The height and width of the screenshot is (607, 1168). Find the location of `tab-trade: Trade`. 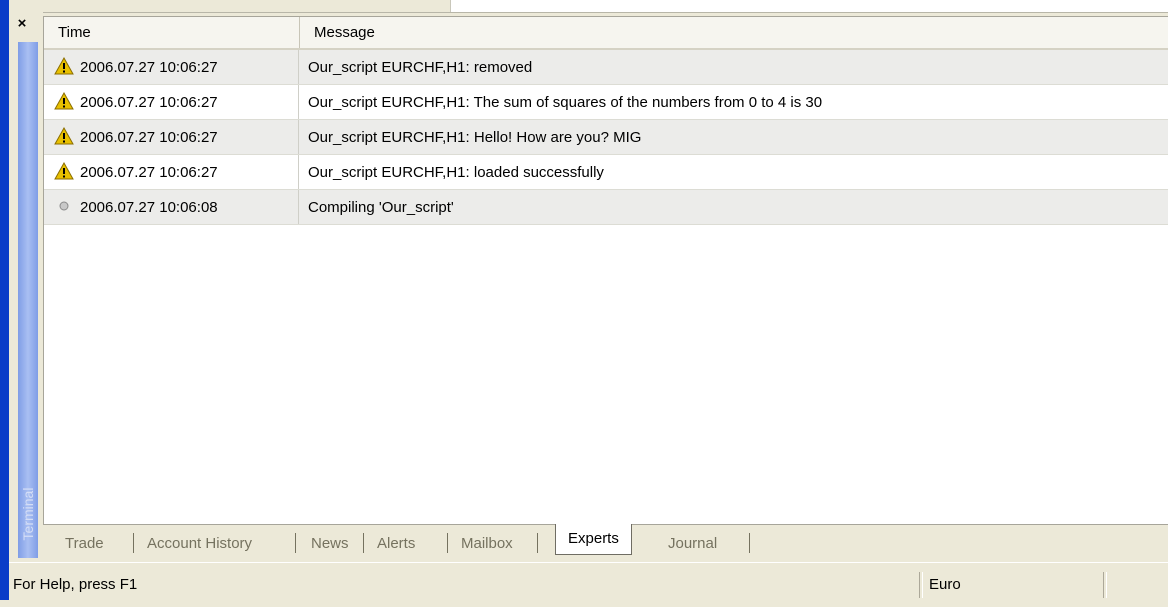

tab-trade: Trade is located at coordinates (84, 544).